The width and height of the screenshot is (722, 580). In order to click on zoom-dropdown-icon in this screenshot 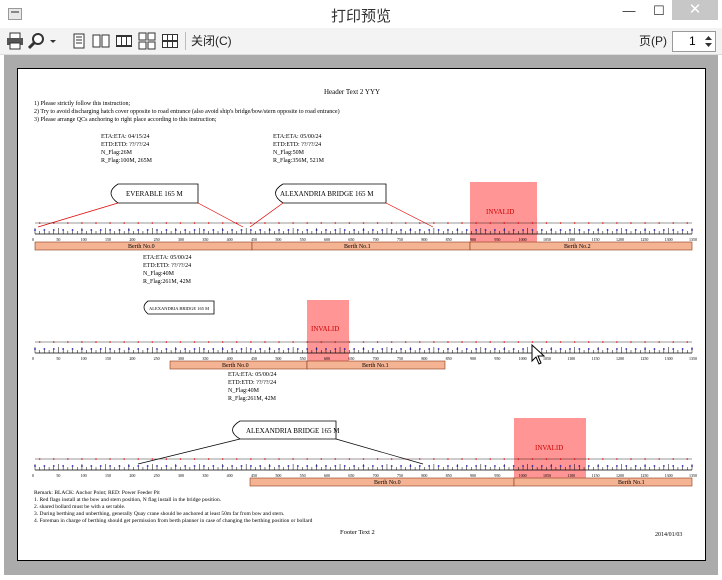, I will do `click(53, 41)`.